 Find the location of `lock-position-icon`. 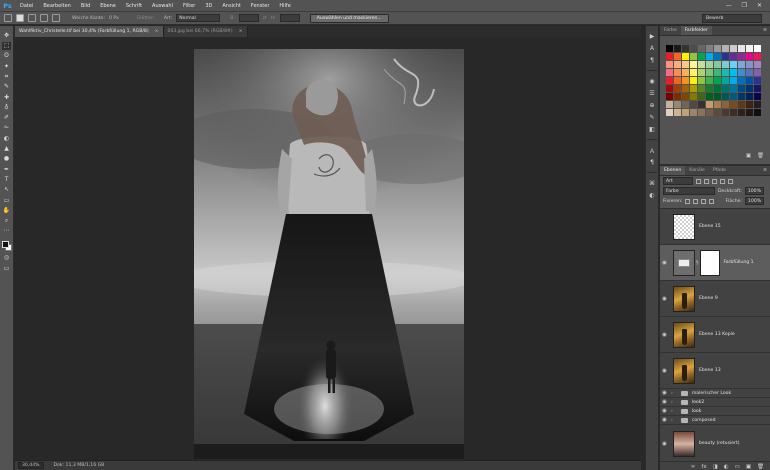

lock-position-icon is located at coordinates (704, 201).